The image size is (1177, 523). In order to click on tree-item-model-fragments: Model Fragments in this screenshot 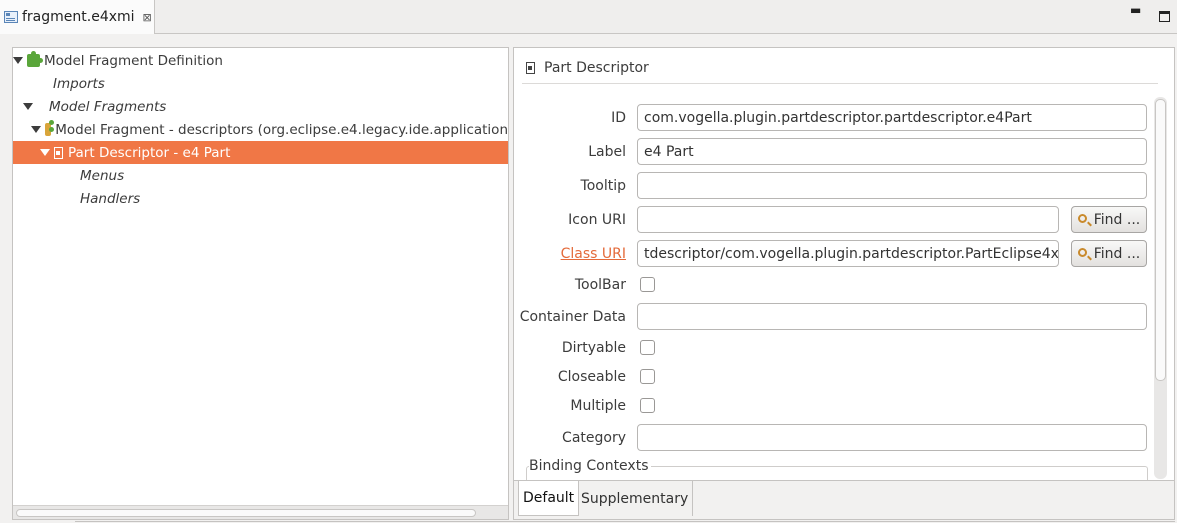, I will do `click(260, 106)`.